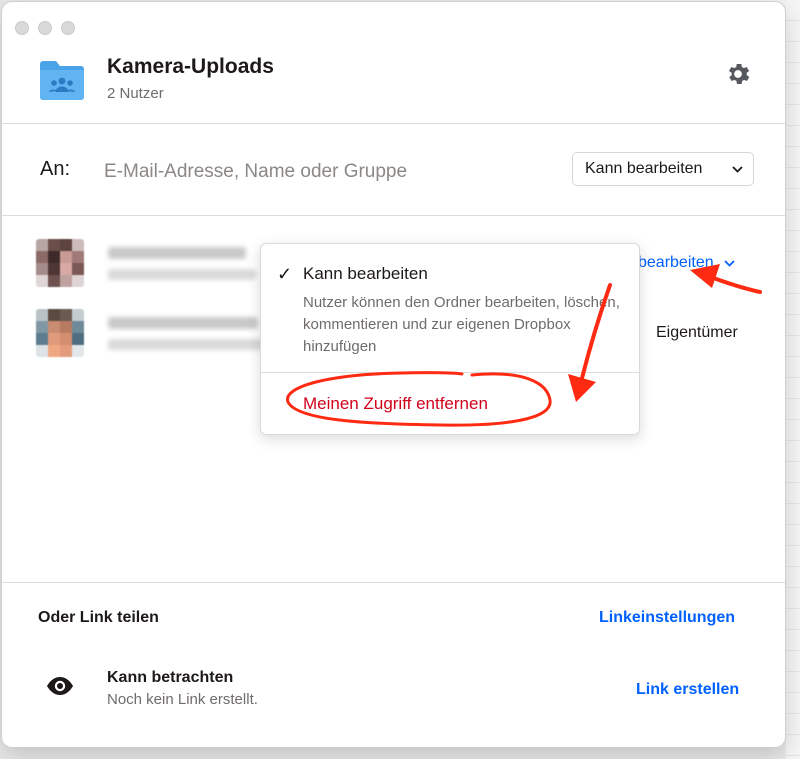  What do you see at coordinates (395, 404) in the screenshot?
I see `remove-access-button: Meinen Zugriff entfernen` at bounding box center [395, 404].